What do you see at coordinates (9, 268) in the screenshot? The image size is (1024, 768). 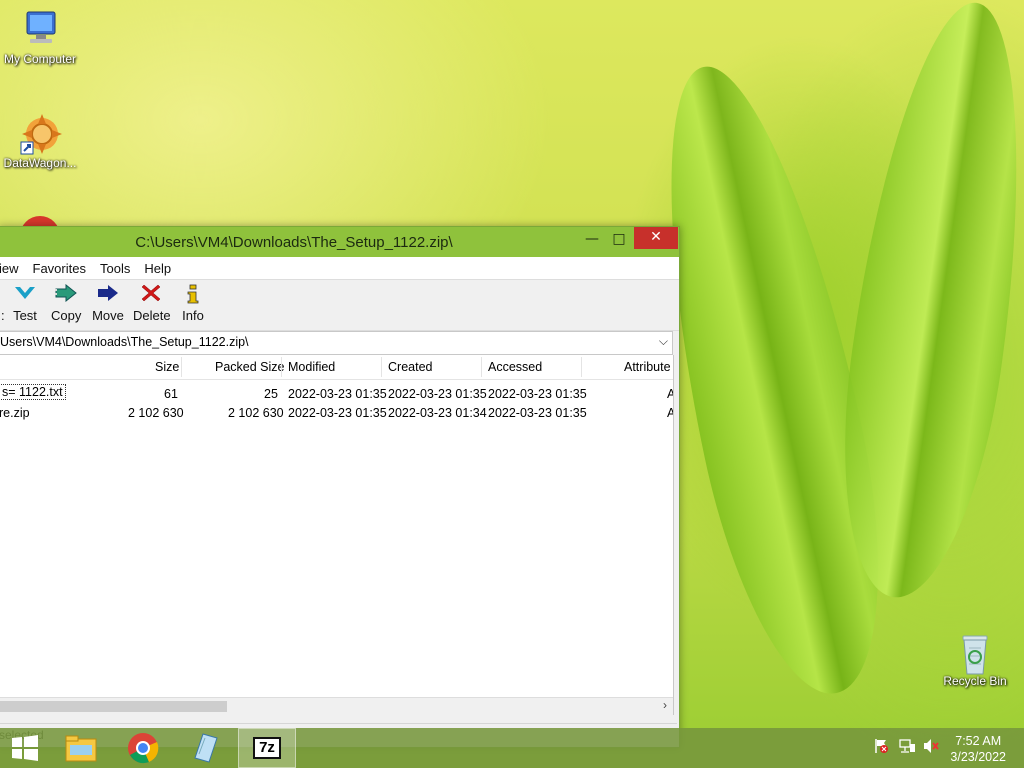 I see `menu-view: iew` at bounding box center [9, 268].